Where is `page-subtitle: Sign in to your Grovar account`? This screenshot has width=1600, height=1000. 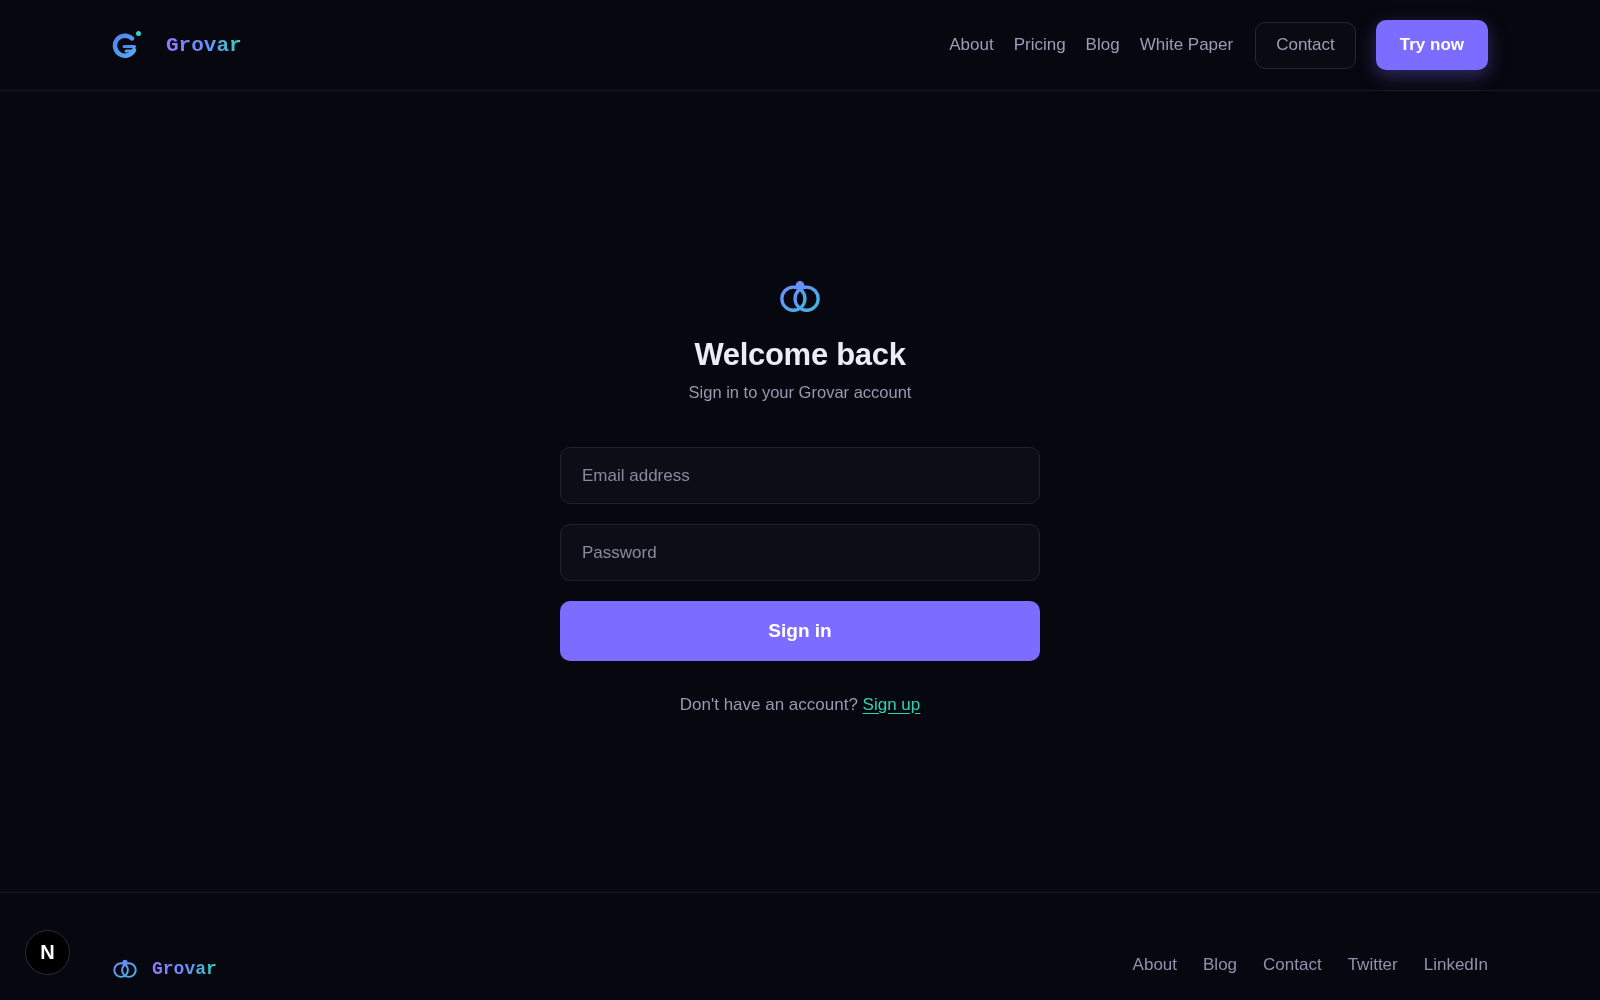
page-subtitle: Sign in to your Grovar account is located at coordinates (800, 392).